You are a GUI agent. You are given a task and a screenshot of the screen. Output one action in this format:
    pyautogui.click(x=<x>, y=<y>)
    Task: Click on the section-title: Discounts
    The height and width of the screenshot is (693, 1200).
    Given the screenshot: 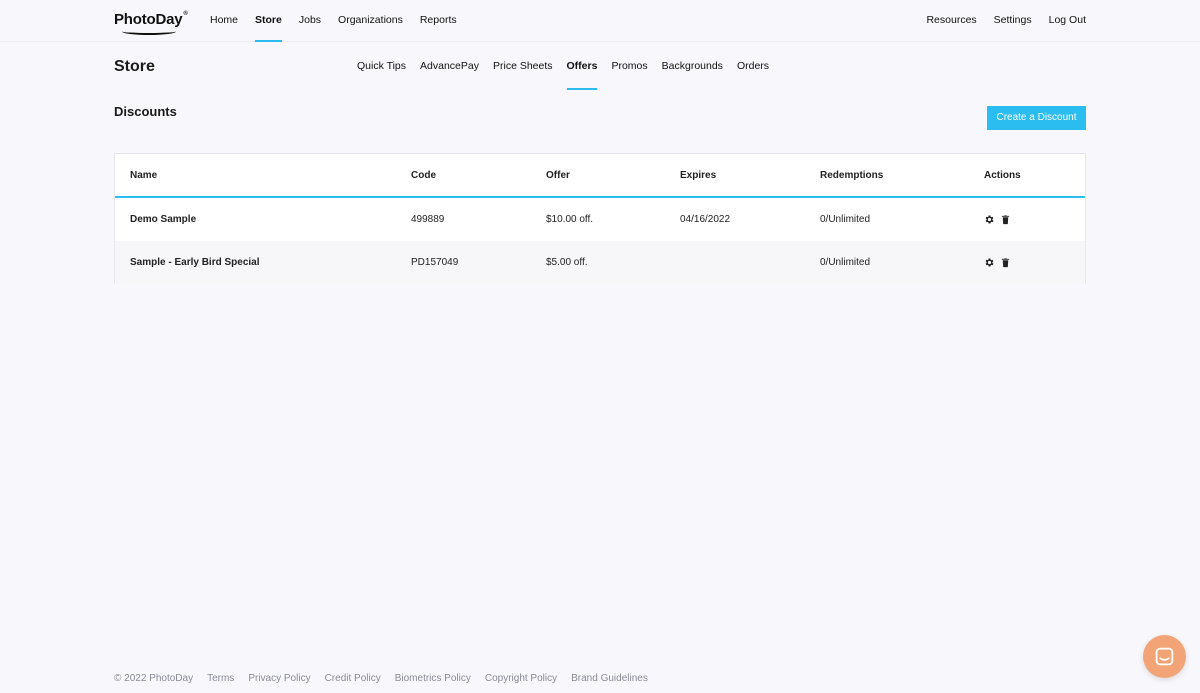 What is the action you would take?
    pyautogui.click(x=145, y=111)
    